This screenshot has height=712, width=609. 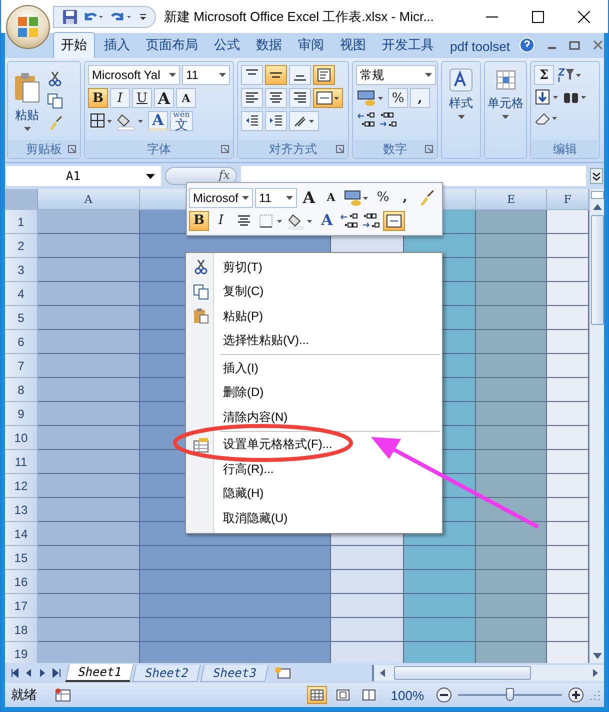 I want to click on group-label: 字体, so click(x=159, y=149).